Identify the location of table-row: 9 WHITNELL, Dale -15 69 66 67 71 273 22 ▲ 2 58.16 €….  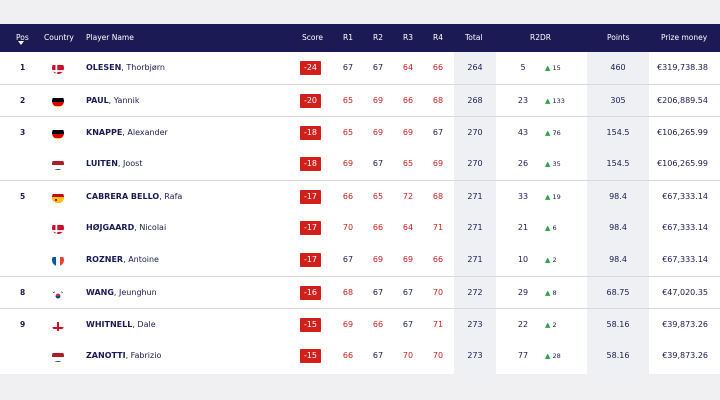
(360, 324).